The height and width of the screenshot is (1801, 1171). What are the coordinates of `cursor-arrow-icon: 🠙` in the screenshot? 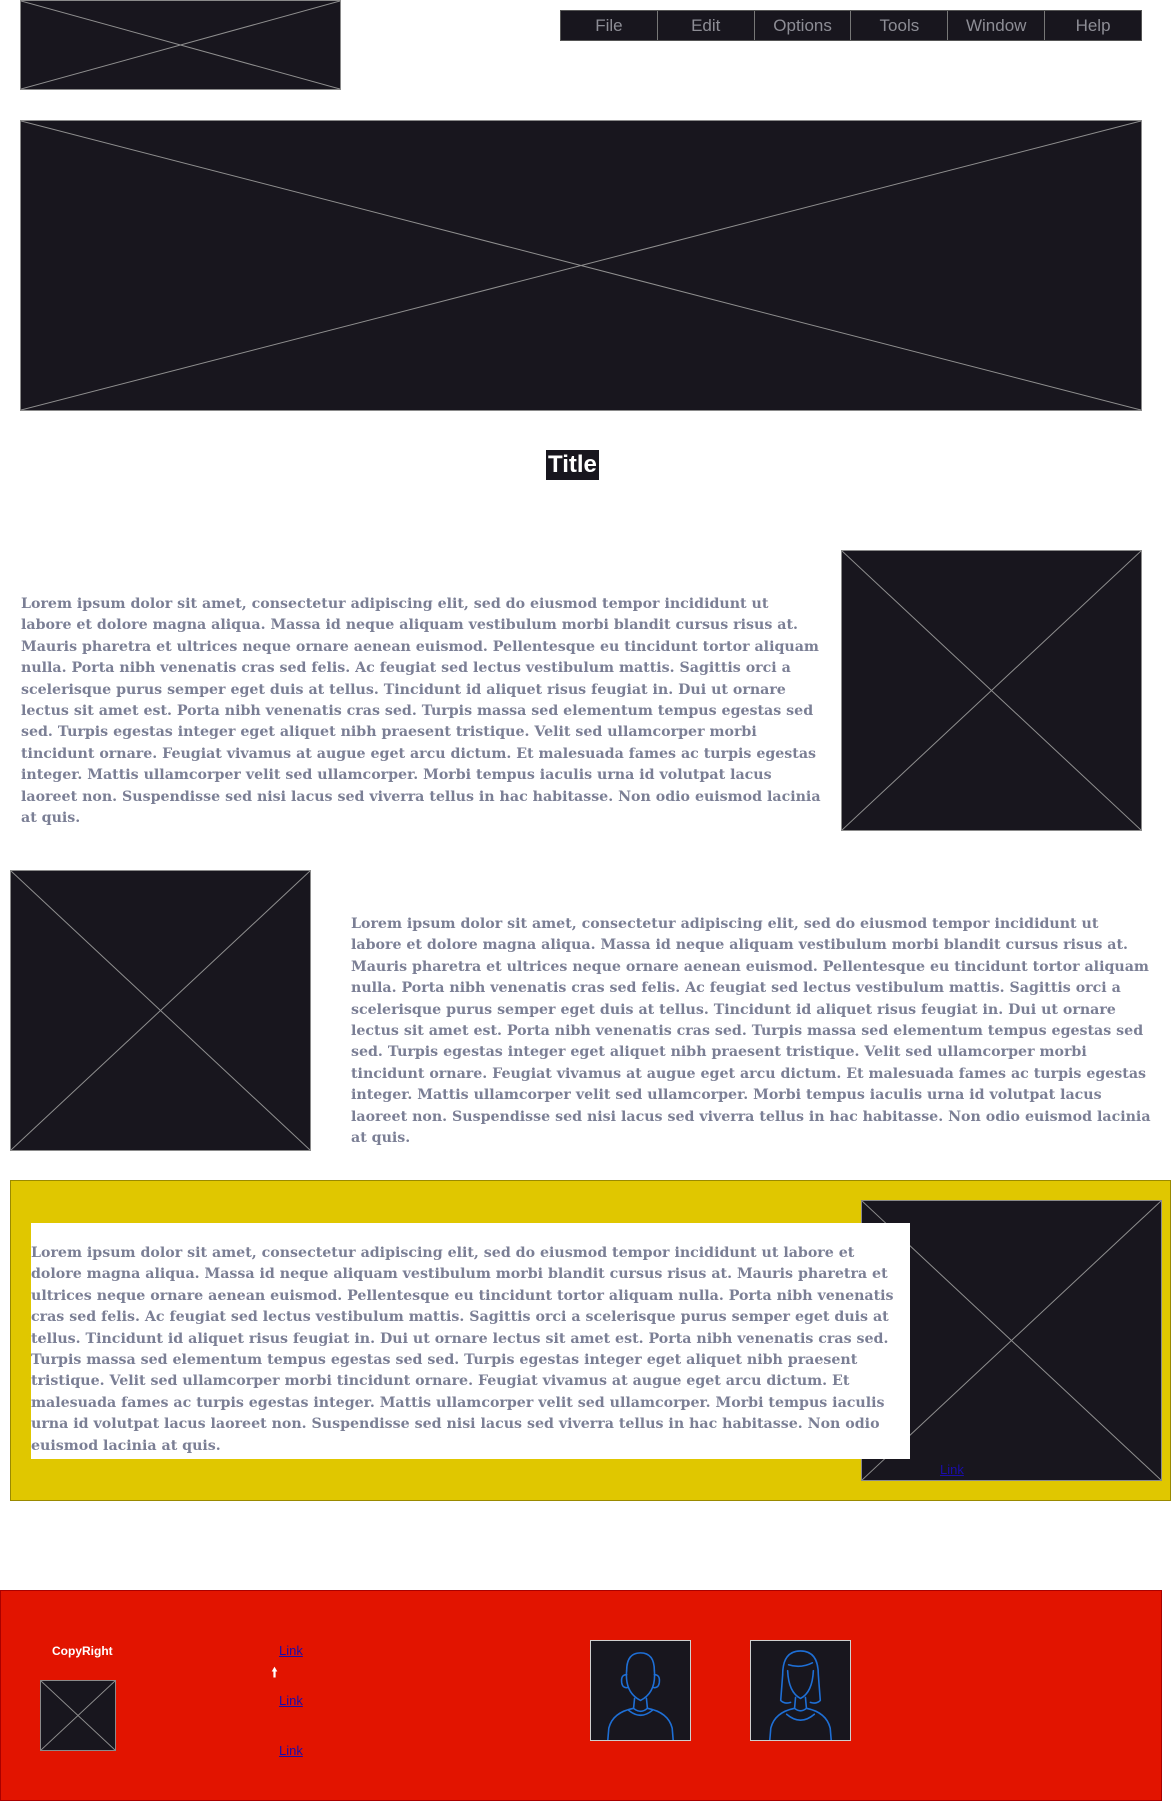 It's located at (275, 1672).